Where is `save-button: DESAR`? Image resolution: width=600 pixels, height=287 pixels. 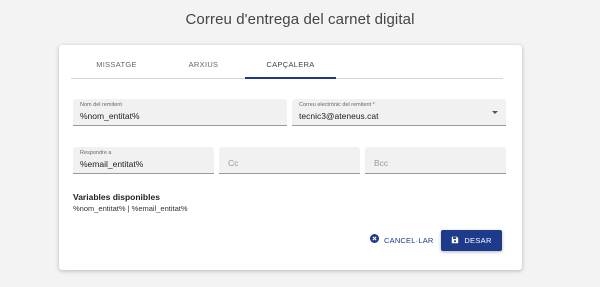 save-button: DESAR is located at coordinates (471, 240).